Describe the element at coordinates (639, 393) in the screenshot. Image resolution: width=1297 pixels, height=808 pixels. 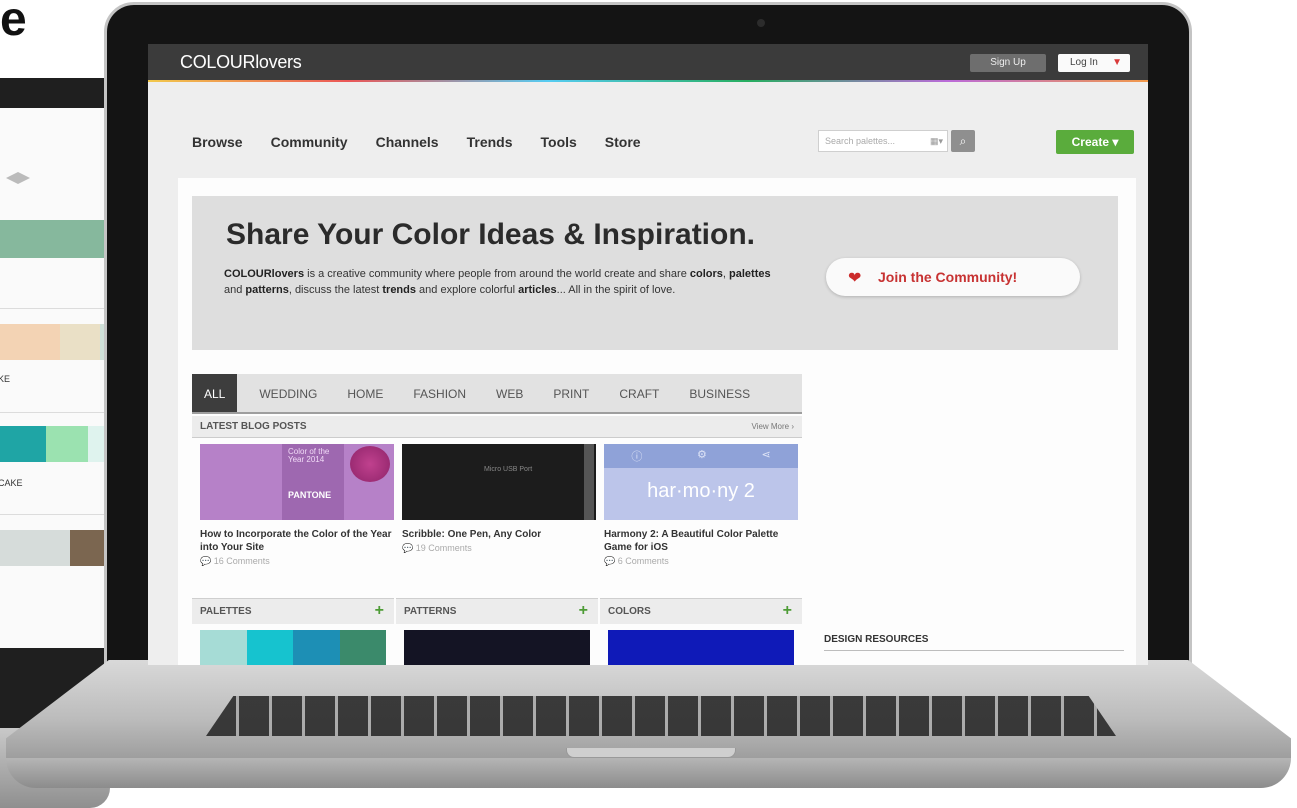
I see `tab-craft: CRAFT` at that location.